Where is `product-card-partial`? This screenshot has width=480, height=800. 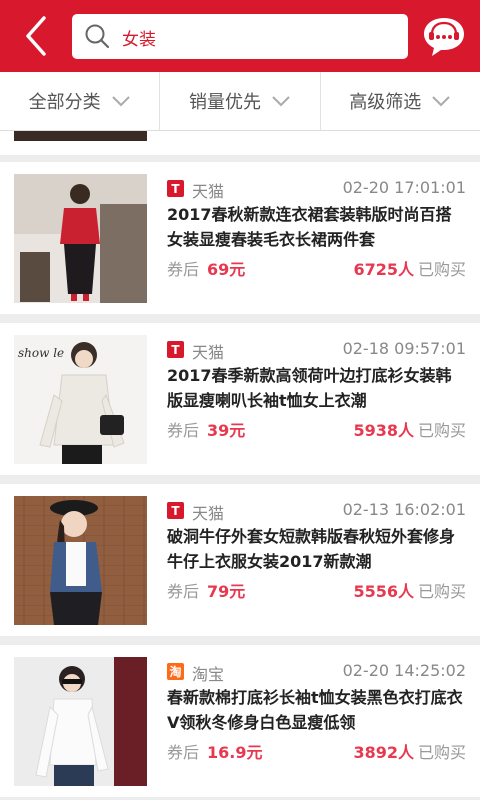
product-card-partial is located at coordinates (240, 143).